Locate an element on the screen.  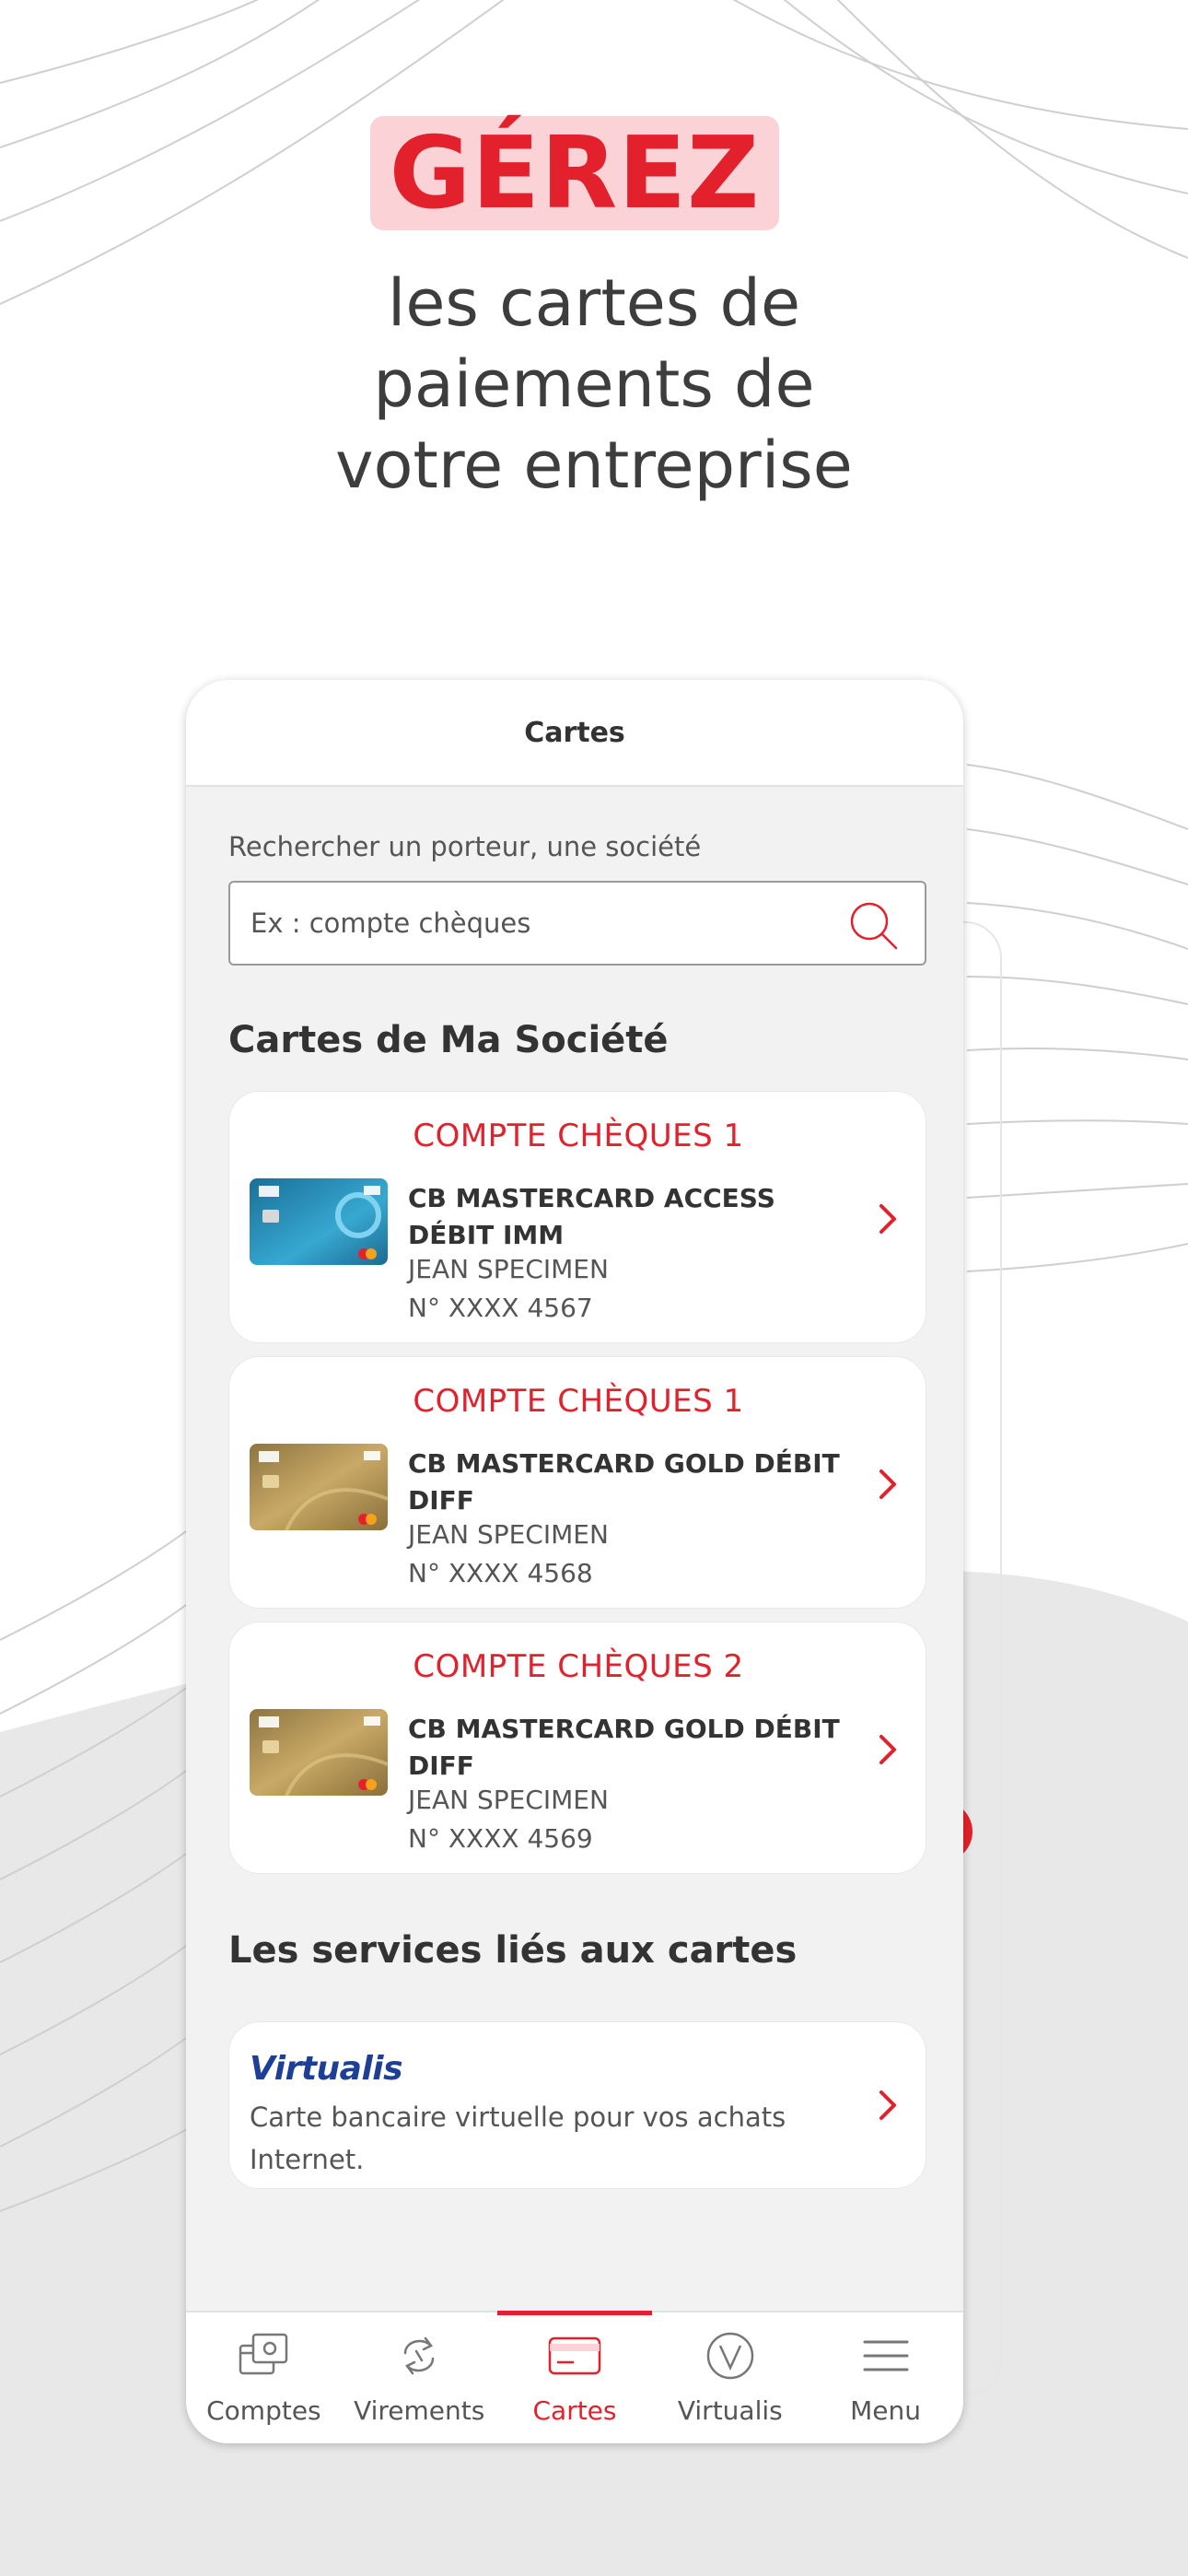
tab-menu: Menu is located at coordinates (886, 2378).